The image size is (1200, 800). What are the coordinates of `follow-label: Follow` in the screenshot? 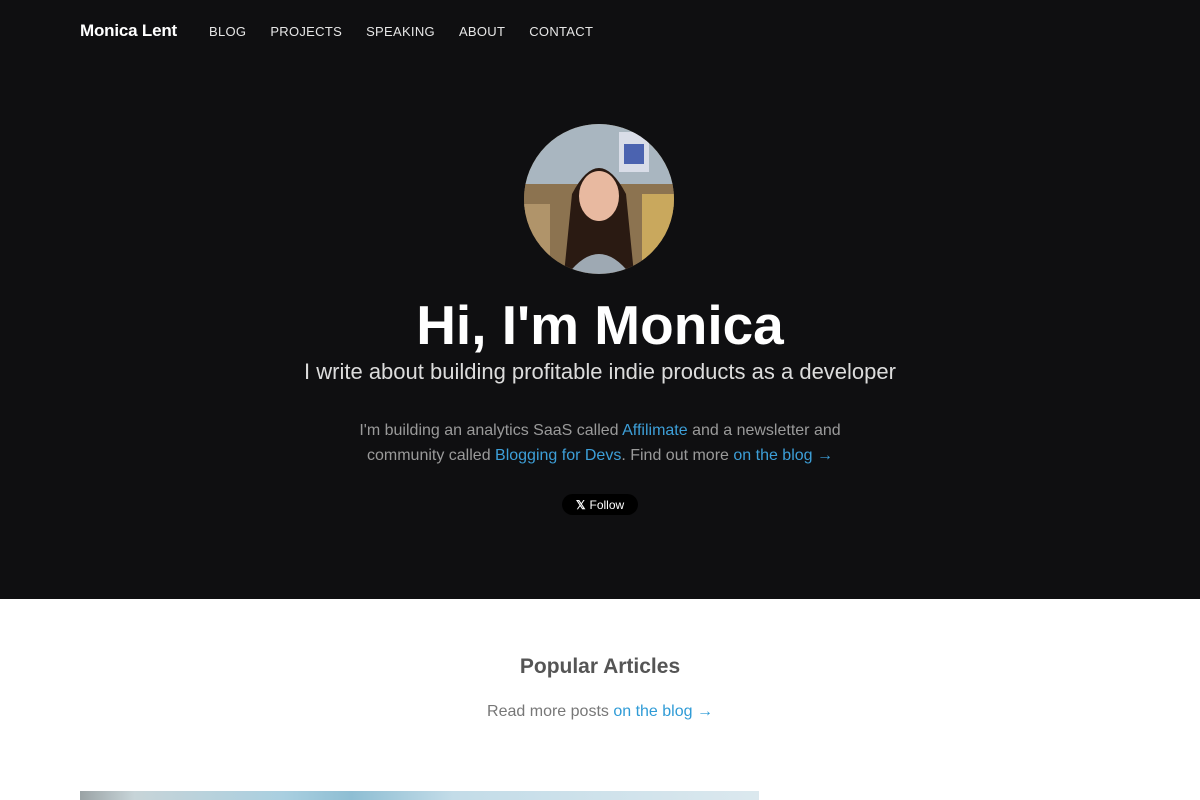 It's located at (607, 504).